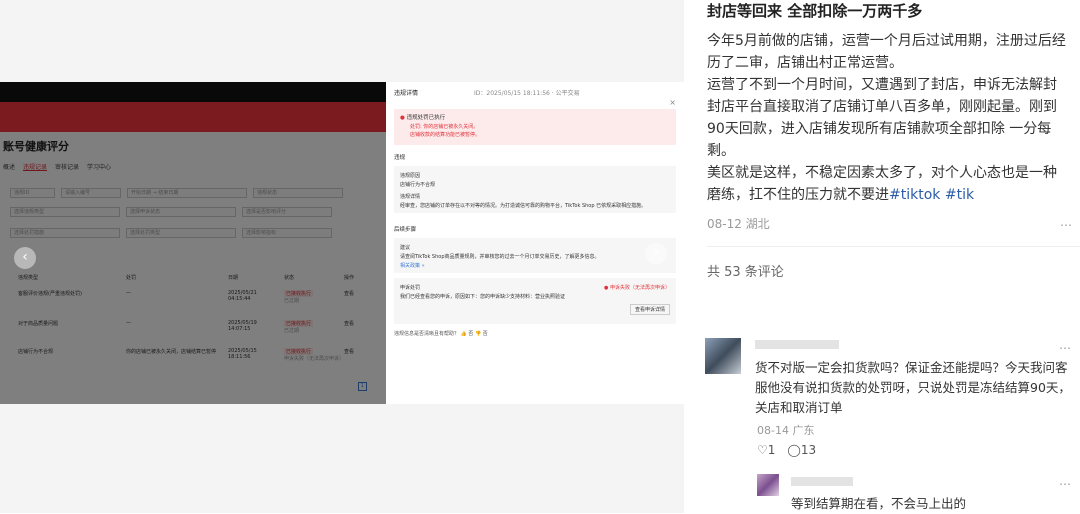 The height and width of the screenshot is (514, 1080). I want to click on alert-box: ● 违规处罚已执行 处罚: 你的店铺已被永久关闭。 店铺收款的结算功能已被暂停。, so click(535, 127).